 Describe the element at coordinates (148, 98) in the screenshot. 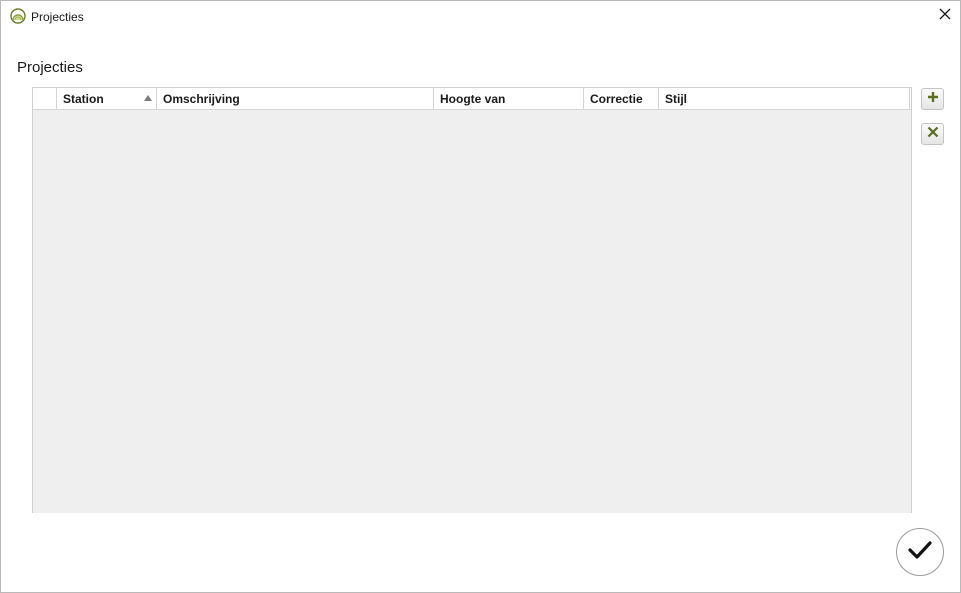

I see `sort-ascending-icon` at that location.